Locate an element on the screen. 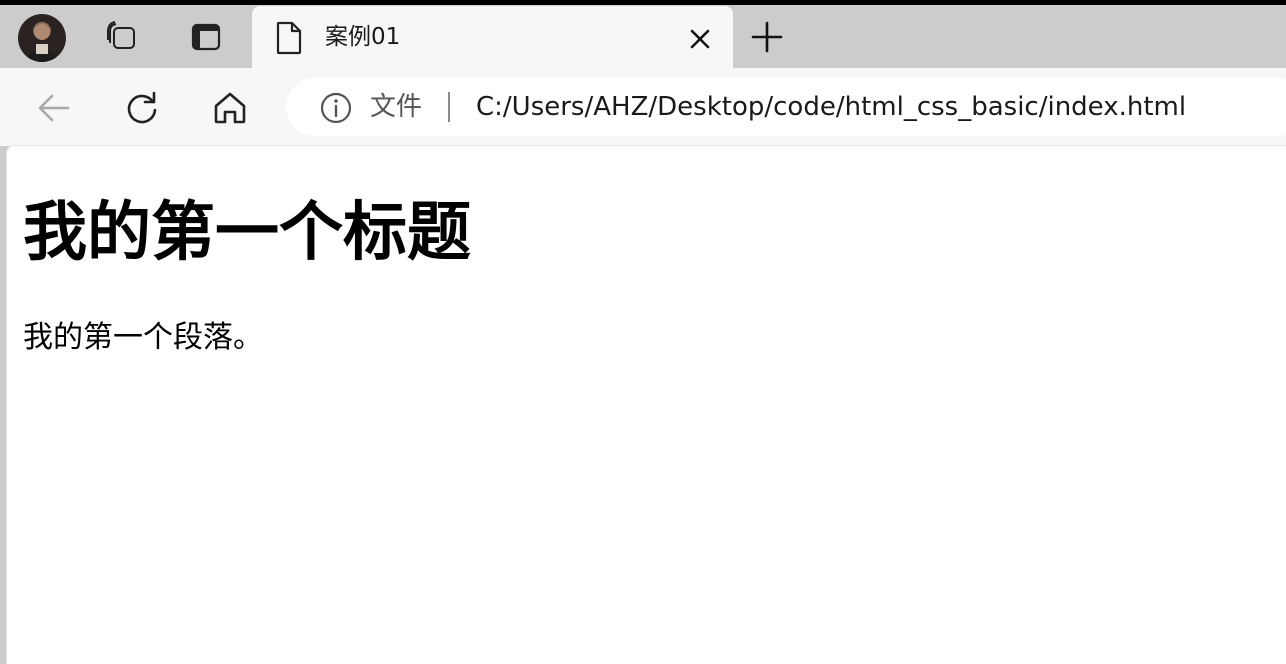  back-arrow-icon is located at coordinates (54, 108).